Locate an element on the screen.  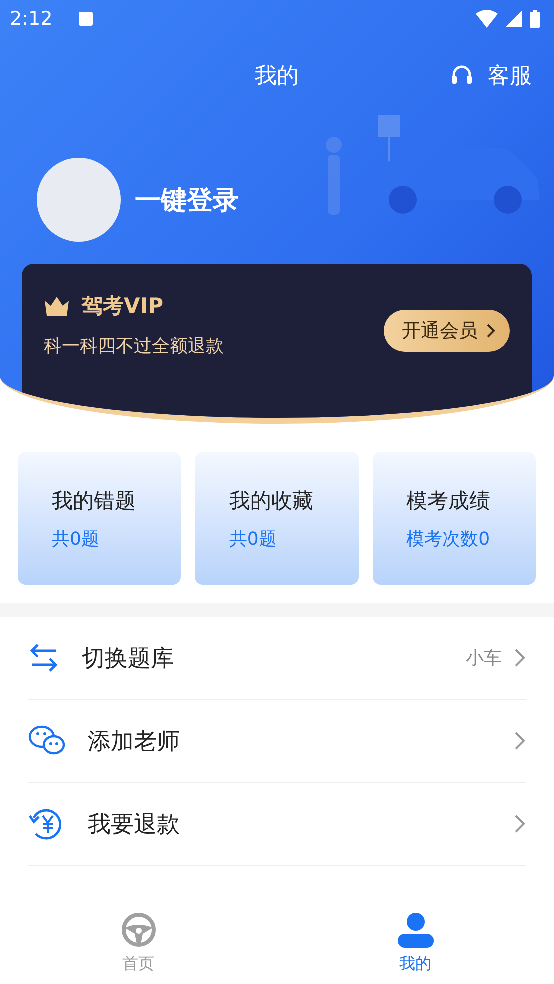
menu-item: 添加老师 is located at coordinates (277, 741).